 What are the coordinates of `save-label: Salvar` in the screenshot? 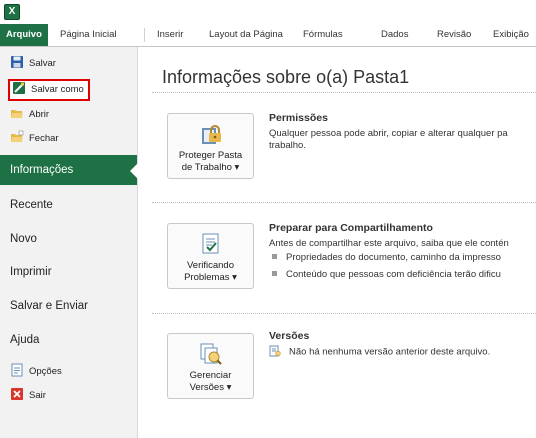 It's located at (42, 63).